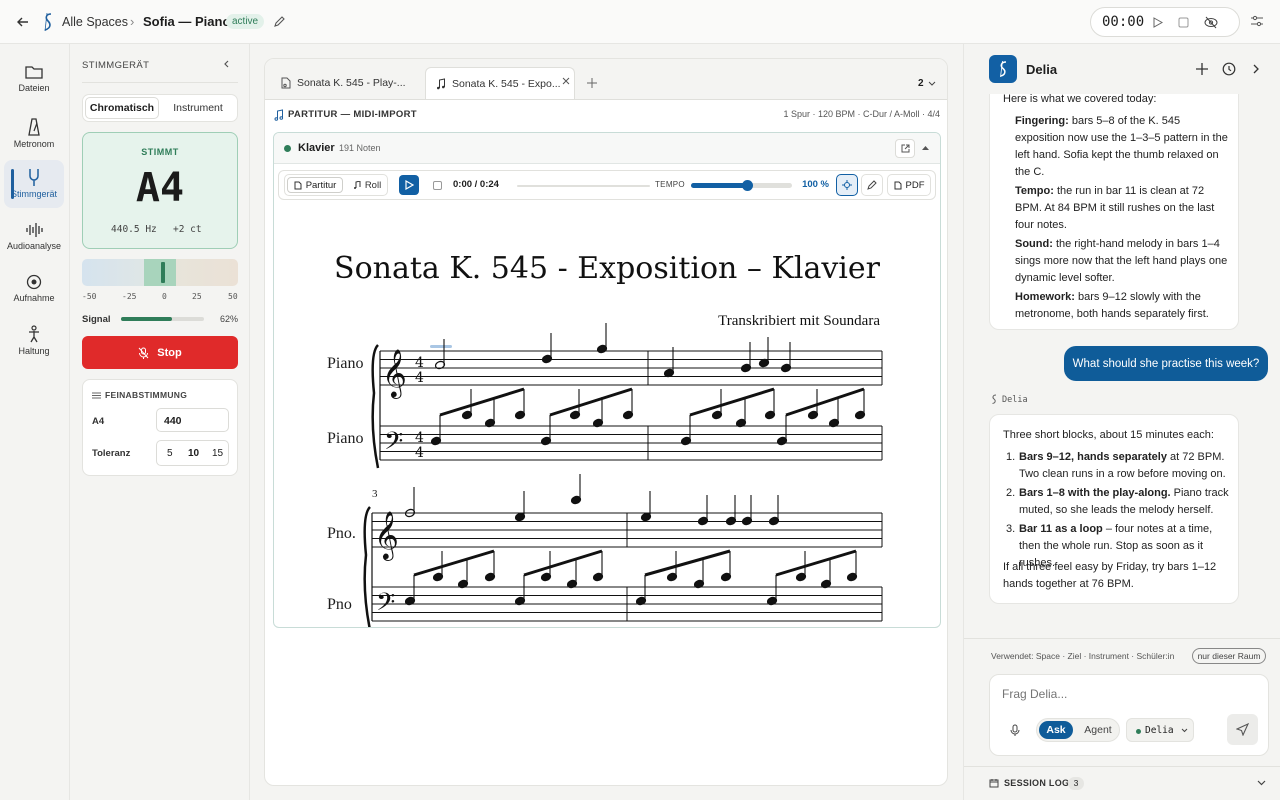 The image size is (1280, 800). I want to click on track-note-count: 191 Noten, so click(360, 148).